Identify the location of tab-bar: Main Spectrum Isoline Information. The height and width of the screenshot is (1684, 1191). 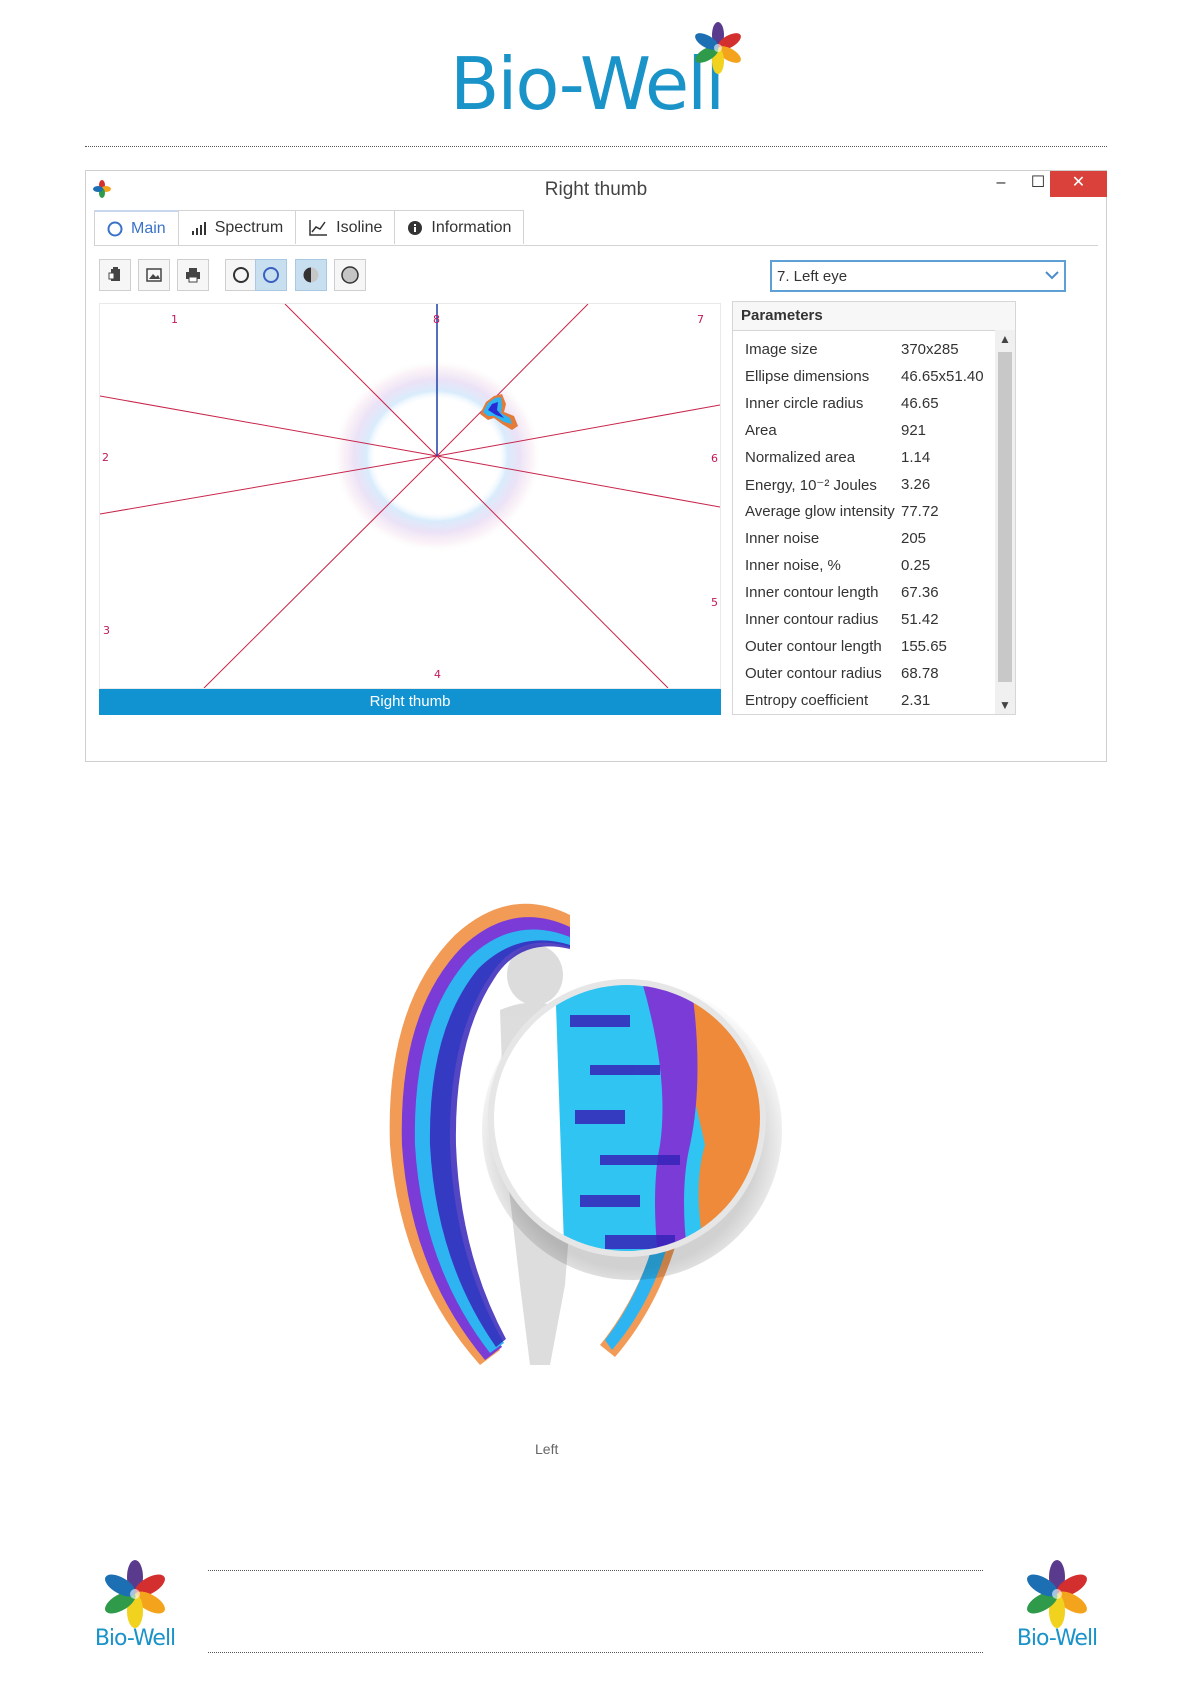
(309, 228).